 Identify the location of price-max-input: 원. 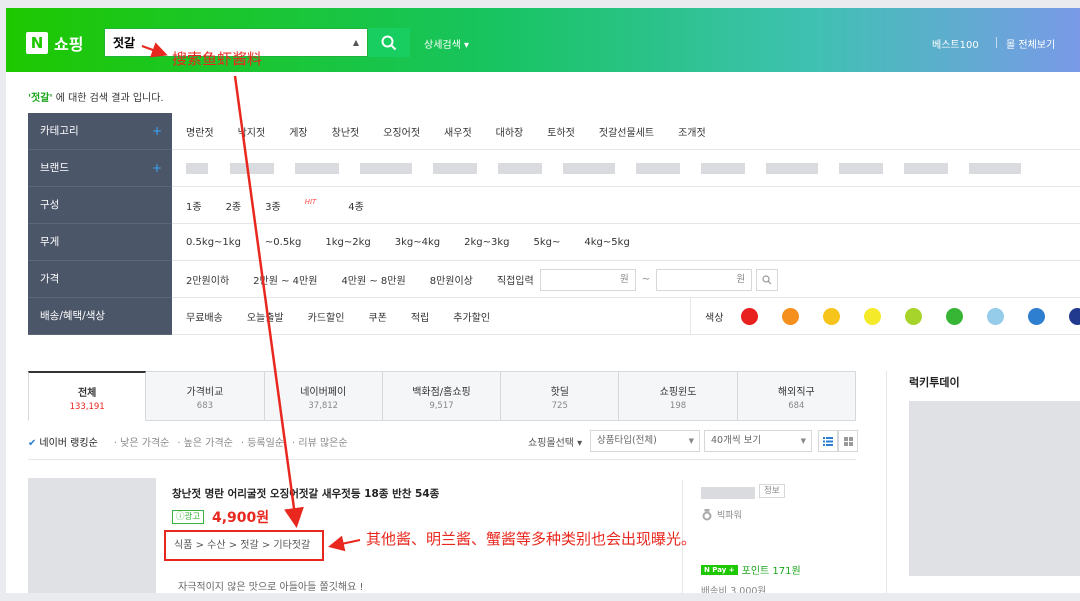
(704, 279).